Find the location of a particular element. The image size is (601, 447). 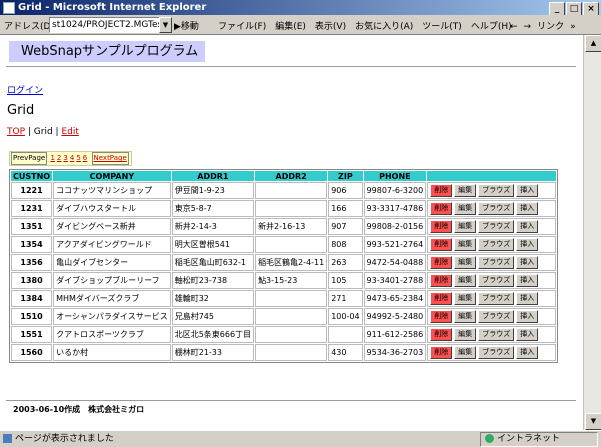

page-link-5: 5 is located at coordinates (78, 158).